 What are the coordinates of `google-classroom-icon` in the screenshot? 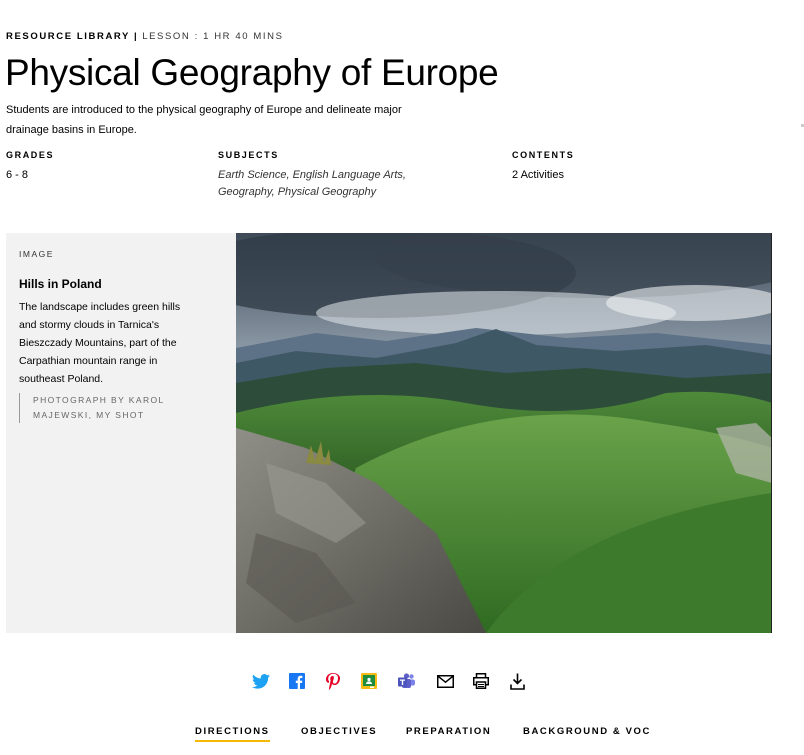 It's located at (369, 681).